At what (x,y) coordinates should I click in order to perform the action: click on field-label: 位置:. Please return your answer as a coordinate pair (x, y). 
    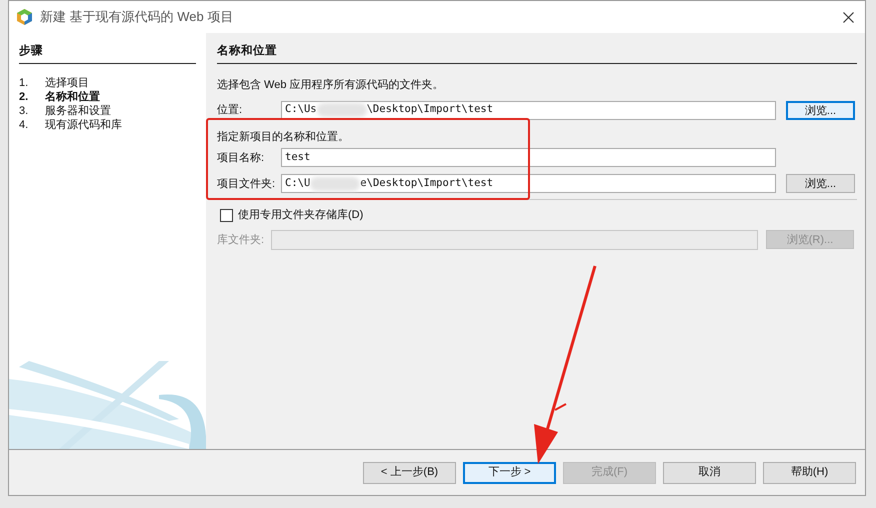
    Looking at the image, I should click on (230, 110).